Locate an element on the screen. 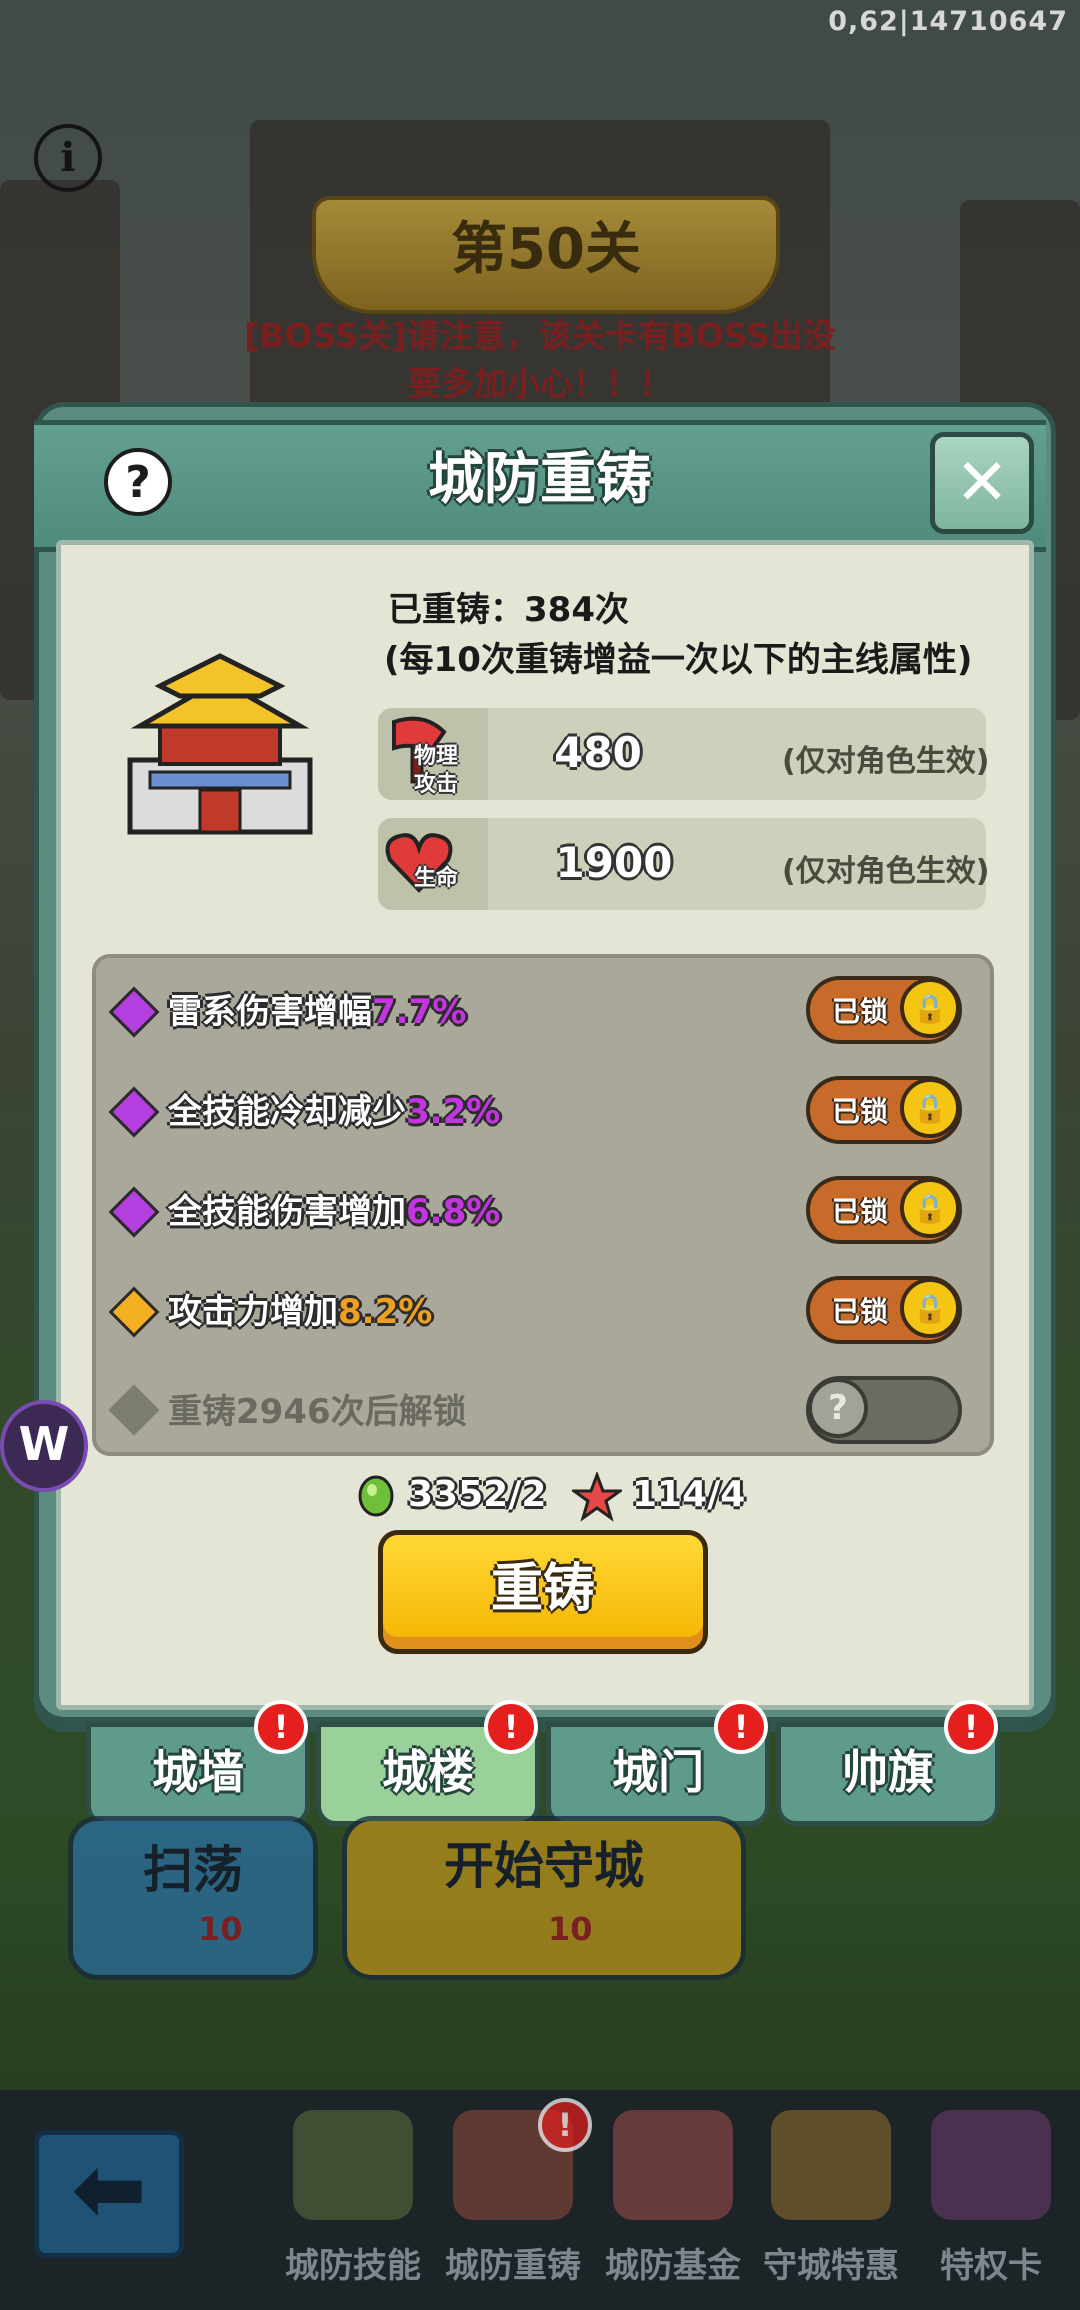 Image resolution: width=1080 pixels, height=2310 pixels. stat-value-hp: 1900 is located at coordinates (614, 862).